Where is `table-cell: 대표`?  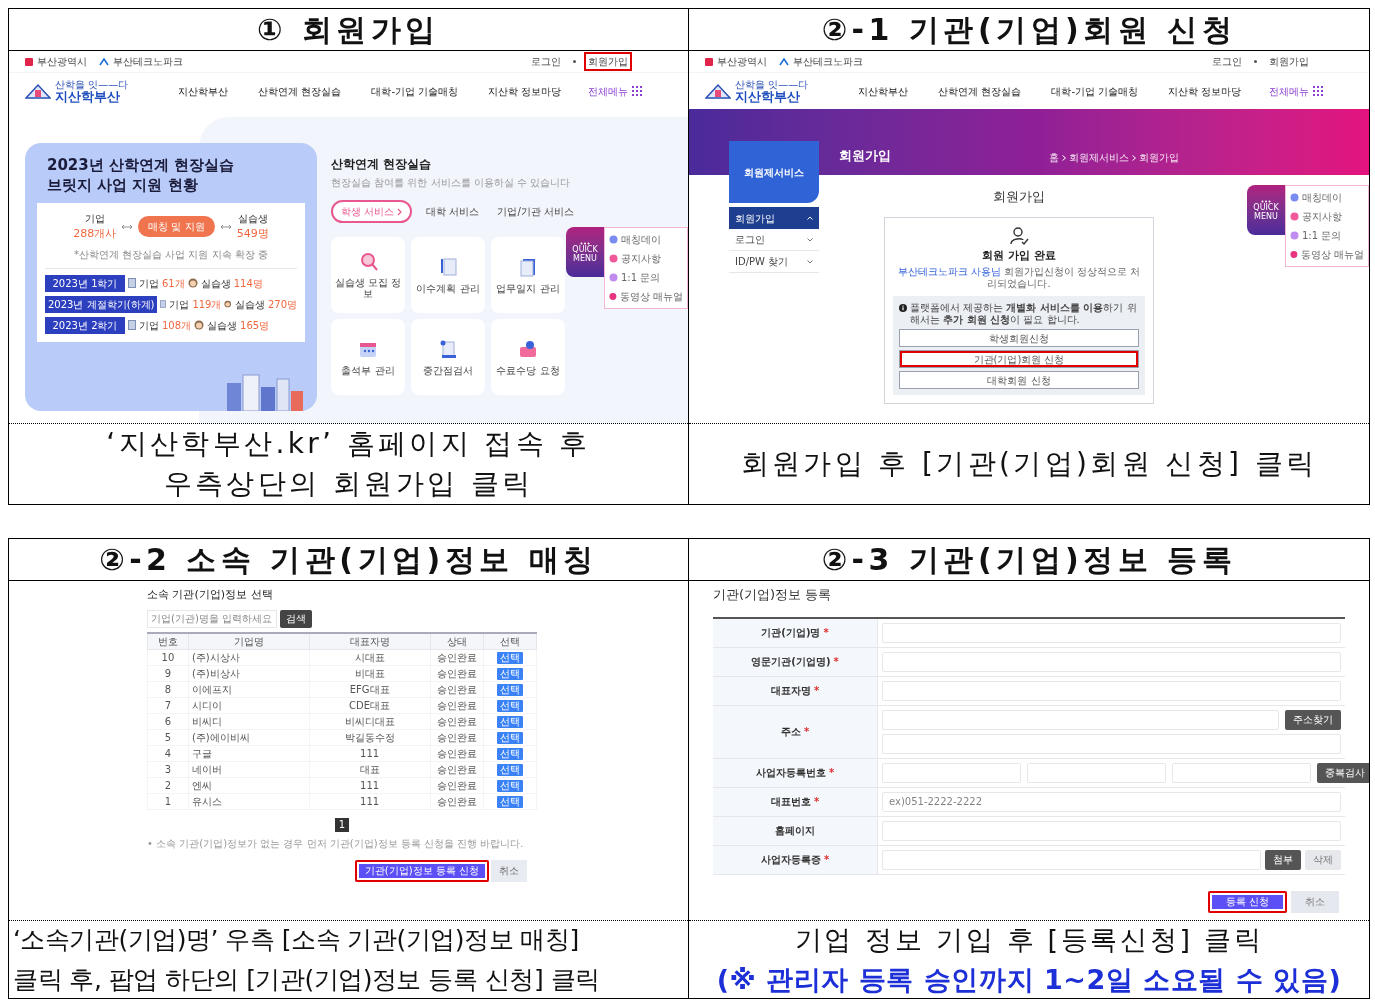
table-cell: 대표 is located at coordinates (369, 769).